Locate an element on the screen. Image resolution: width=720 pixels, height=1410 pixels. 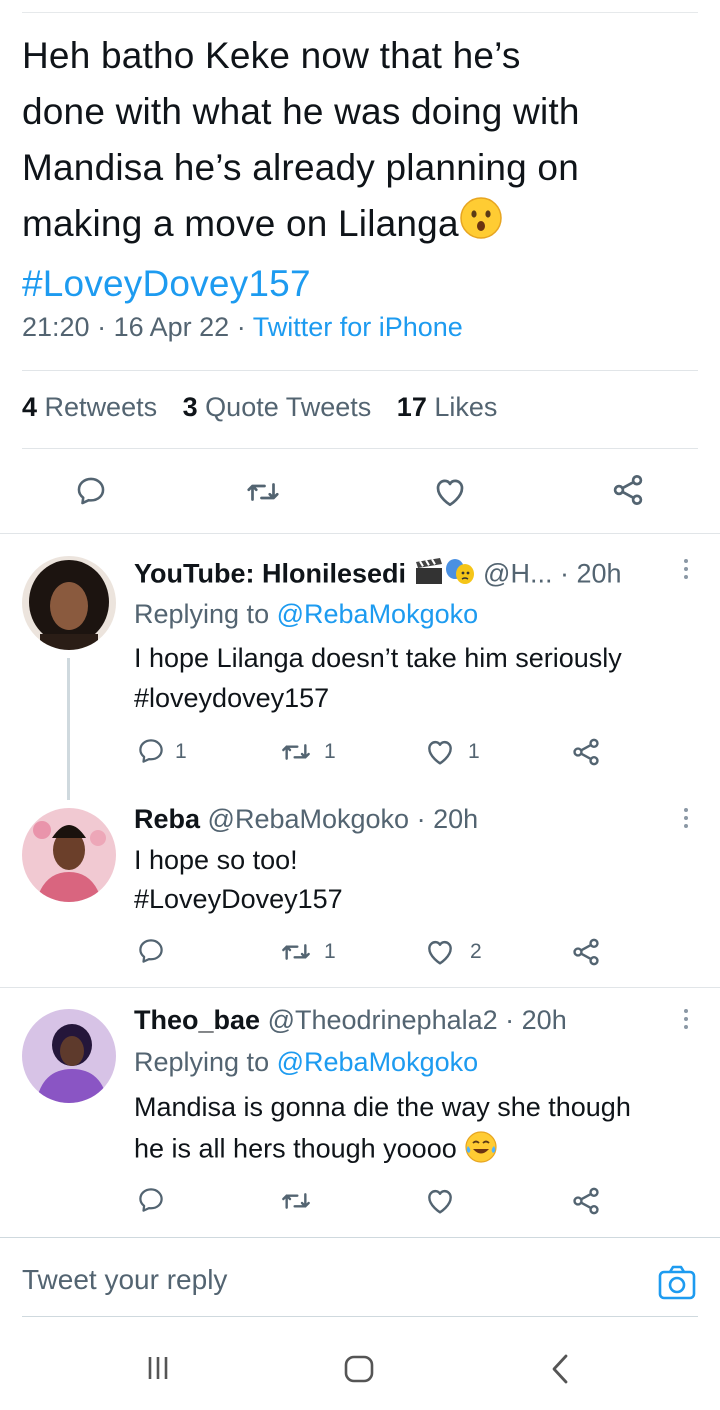
reply-input: Tweet your reply is located at coordinates (124, 1280).